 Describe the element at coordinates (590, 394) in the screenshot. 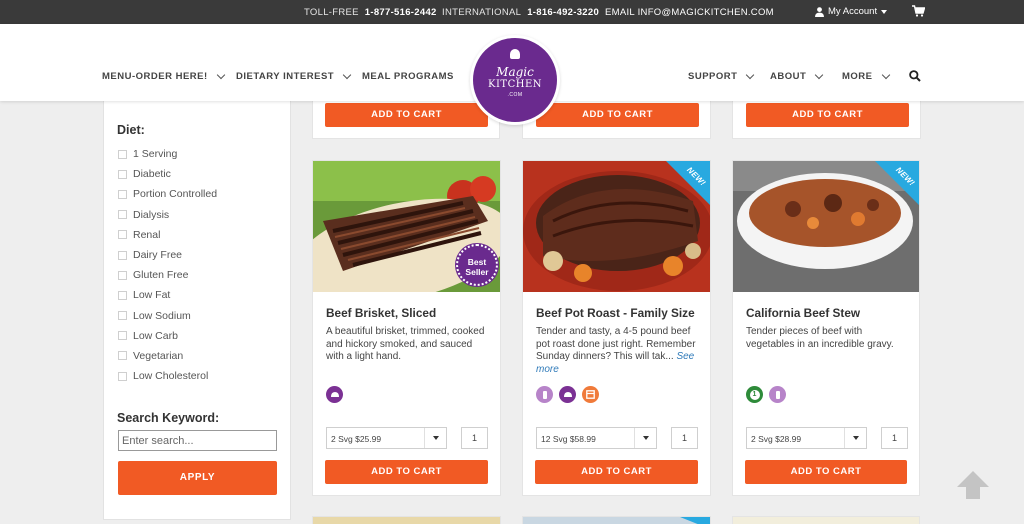

I see `family-size-icon` at that location.